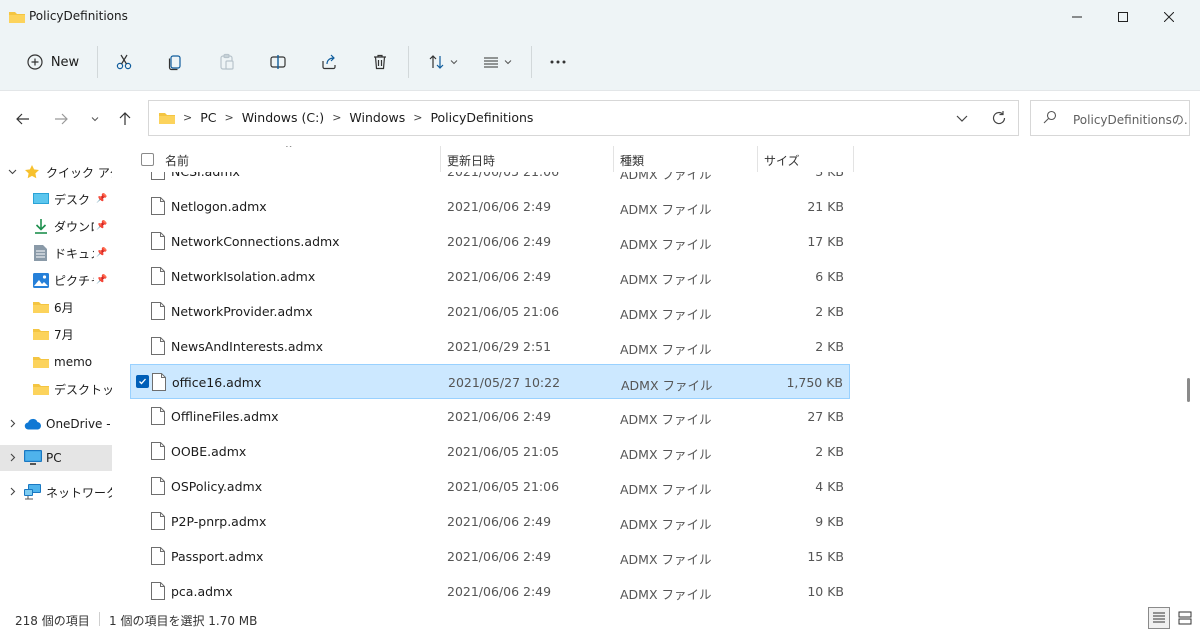  I want to click on sidebar-item-label: ドキュメント, so click(74, 253).